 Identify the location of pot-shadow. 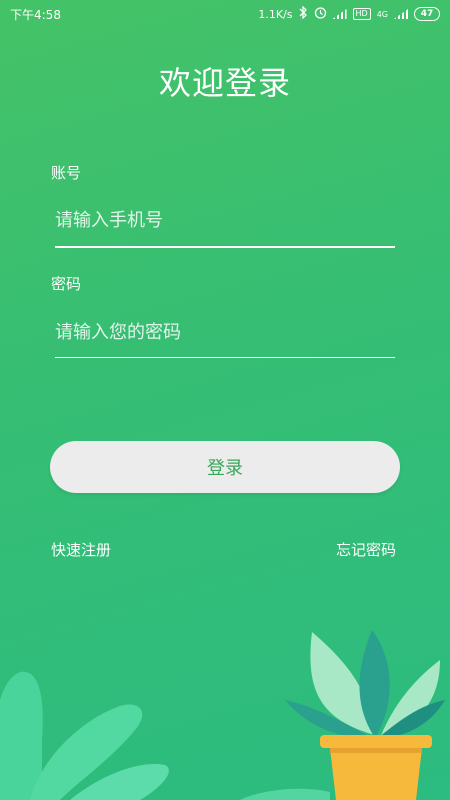
(376, 750).